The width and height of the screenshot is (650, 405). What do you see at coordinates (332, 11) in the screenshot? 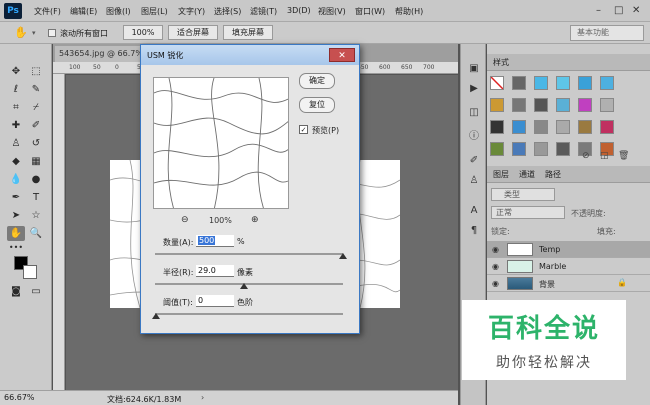
I see `menu-view: 视图(V)` at bounding box center [332, 11].